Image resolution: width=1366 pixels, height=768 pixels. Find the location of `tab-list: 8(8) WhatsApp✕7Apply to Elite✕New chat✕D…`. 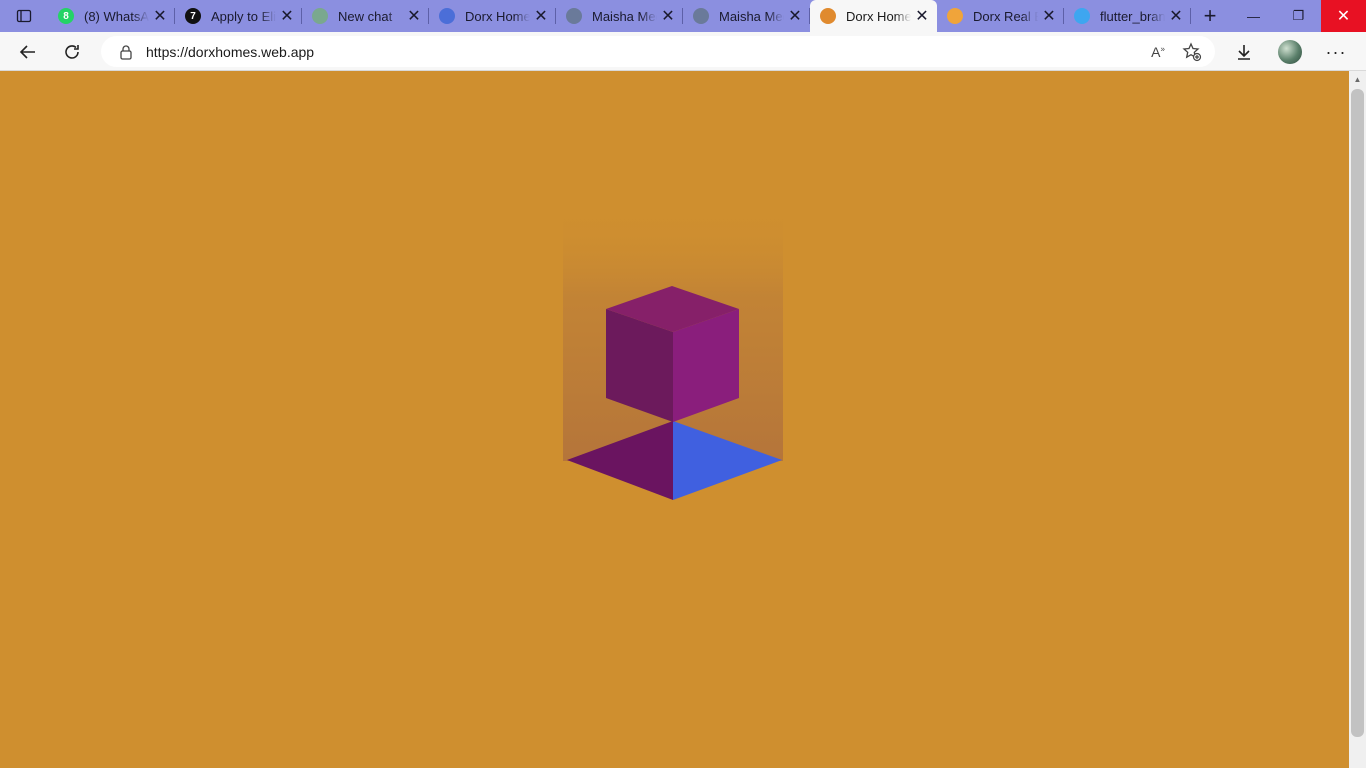

tab-list: 8(8) WhatsApp✕7Apply to Elite✕New chat✕D… is located at coordinates (619, 16).